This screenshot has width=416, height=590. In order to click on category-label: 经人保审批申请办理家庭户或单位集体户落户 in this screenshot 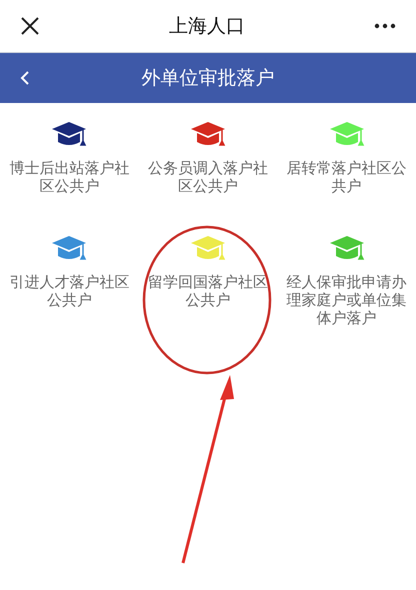, I will do `click(346, 300)`.